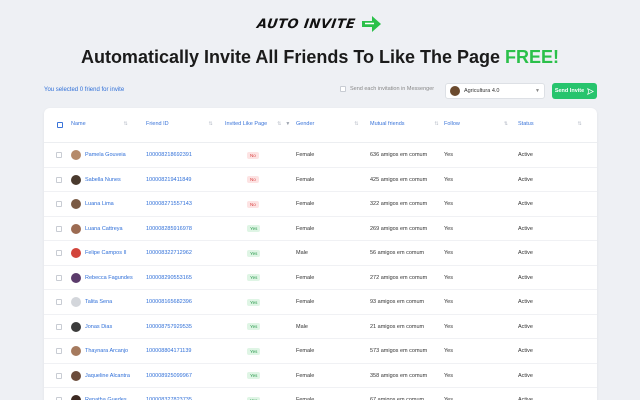 The image size is (640, 400). What do you see at coordinates (99, 204) in the screenshot?
I see `friend-name-link: Luana Lima` at bounding box center [99, 204].